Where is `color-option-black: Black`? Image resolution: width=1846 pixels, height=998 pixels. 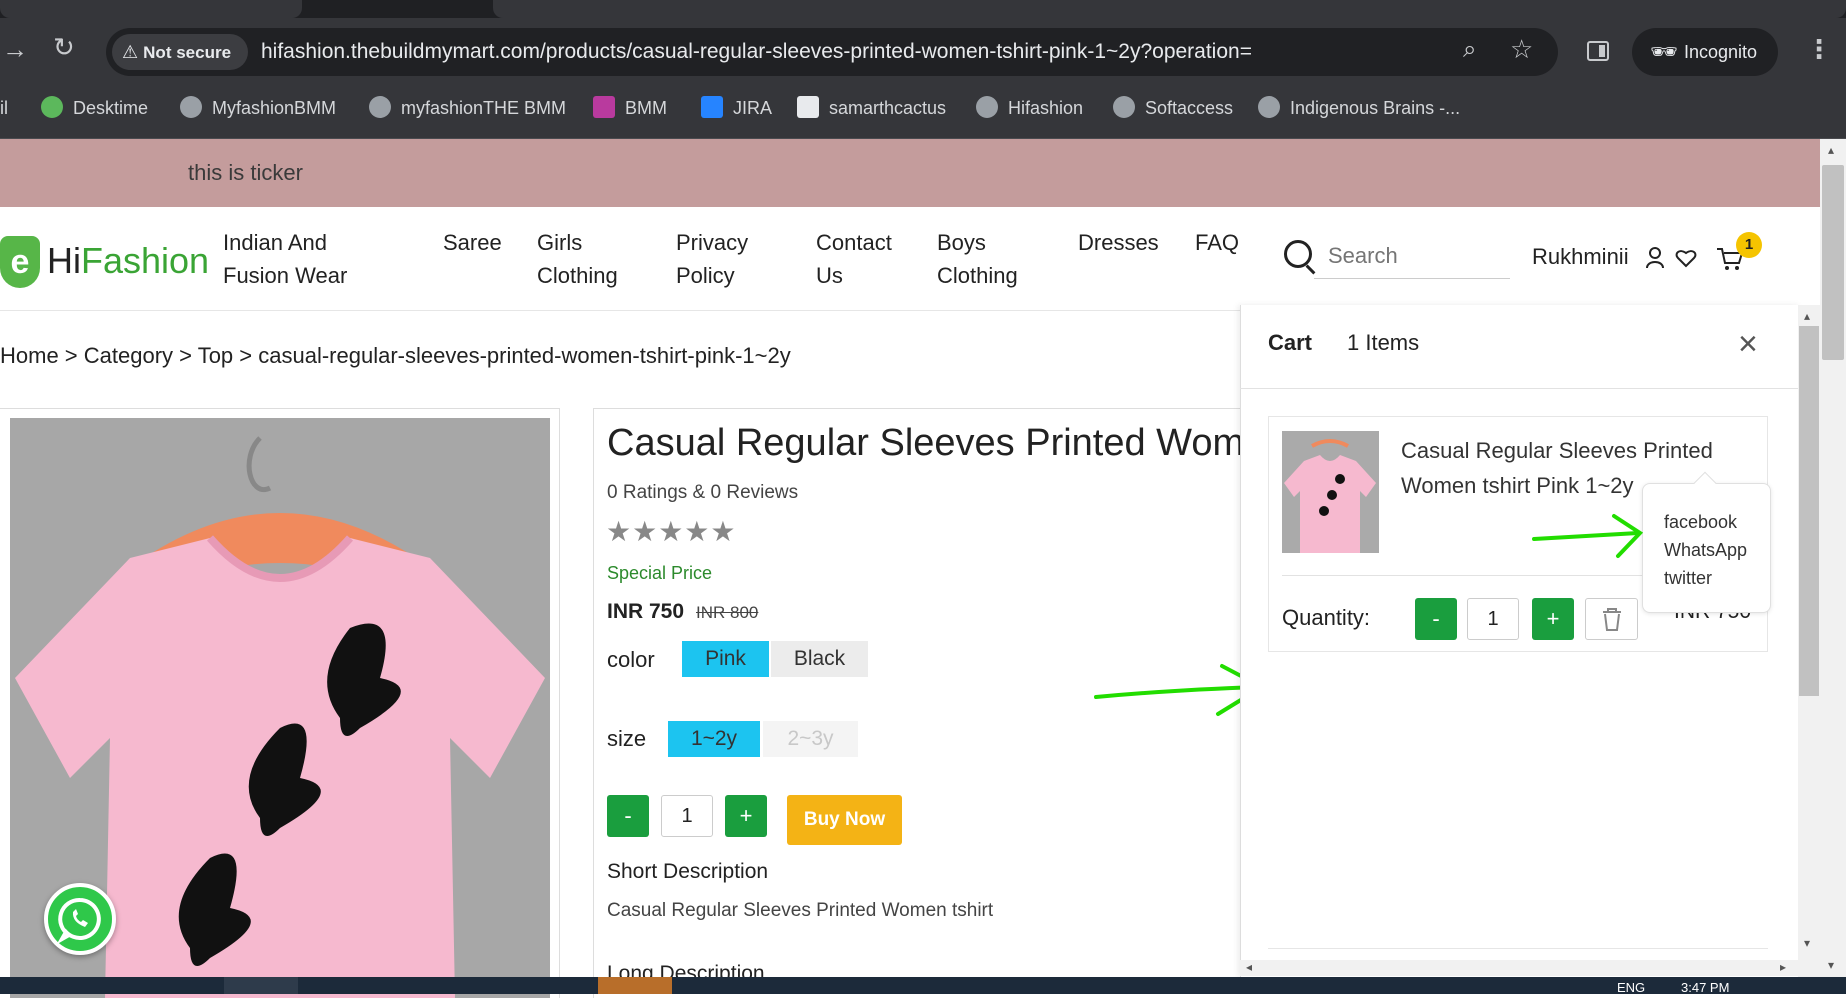
color-option-black: Black is located at coordinates (819, 659).